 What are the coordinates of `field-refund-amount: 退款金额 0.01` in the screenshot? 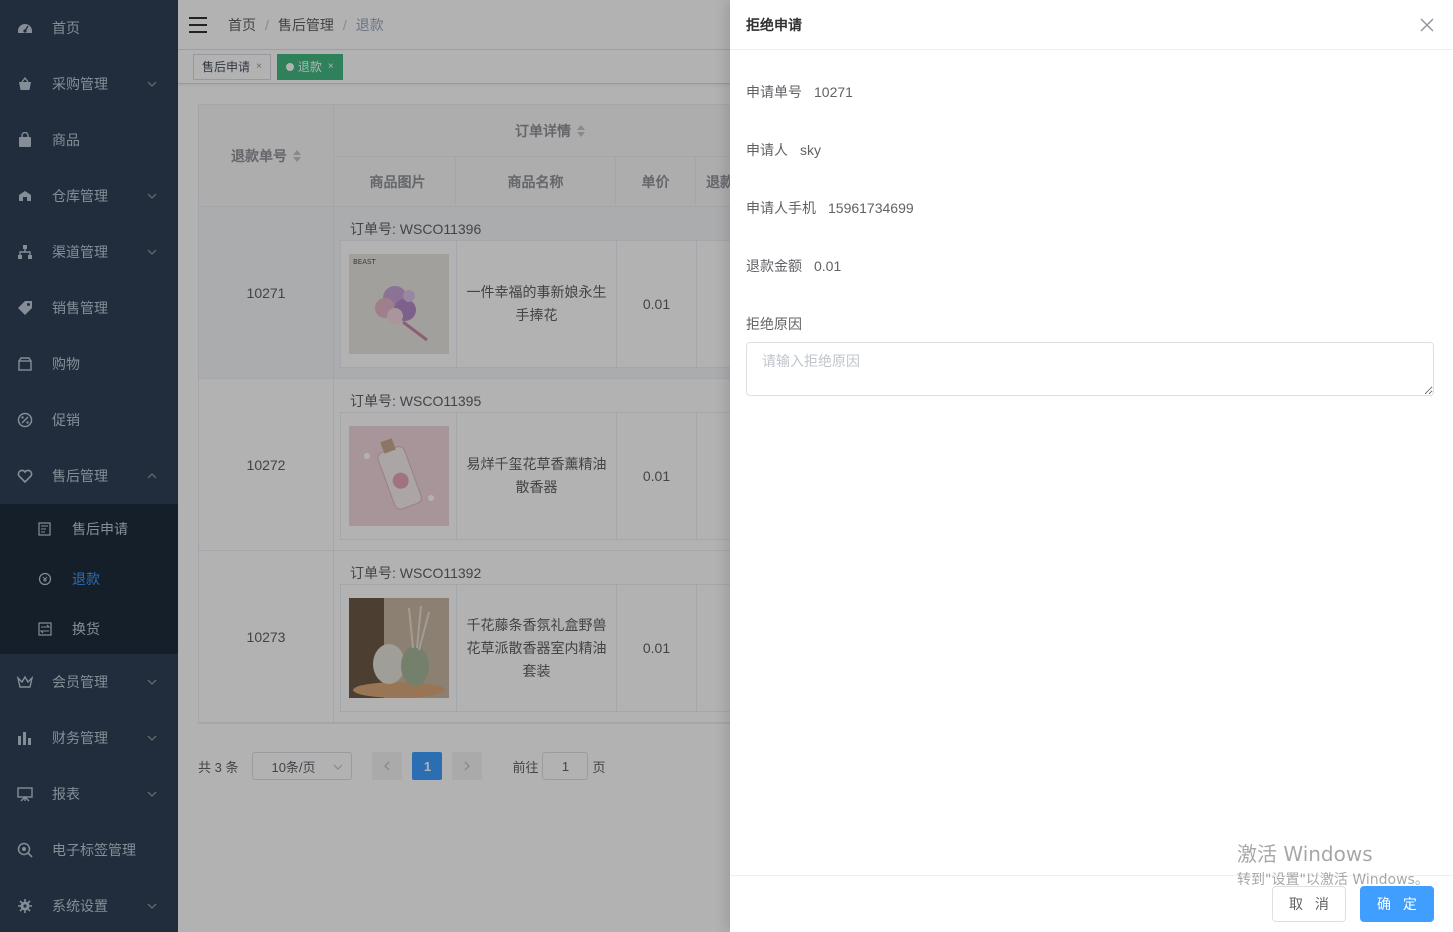 It's located at (1091, 265).